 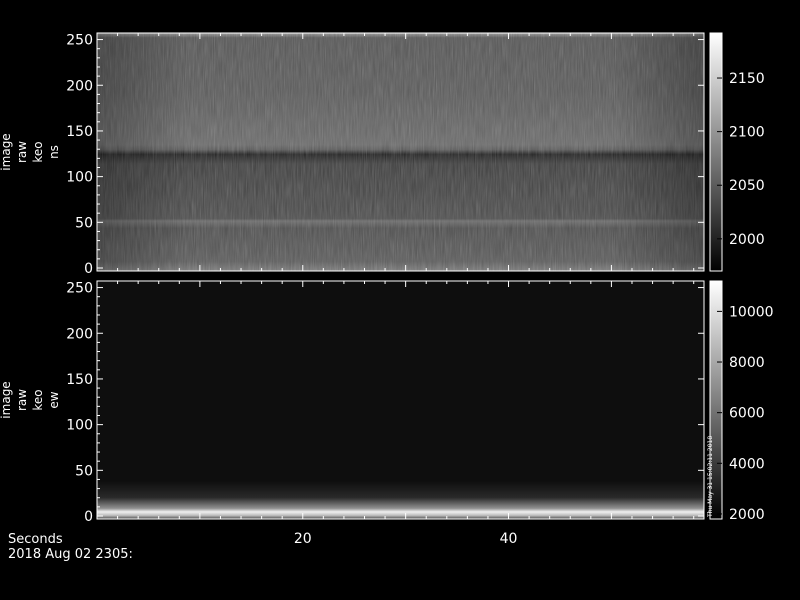 What do you see at coordinates (35, 539) in the screenshot?
I see `x-axis-label: Seconds` at bounding box center [35, 539].